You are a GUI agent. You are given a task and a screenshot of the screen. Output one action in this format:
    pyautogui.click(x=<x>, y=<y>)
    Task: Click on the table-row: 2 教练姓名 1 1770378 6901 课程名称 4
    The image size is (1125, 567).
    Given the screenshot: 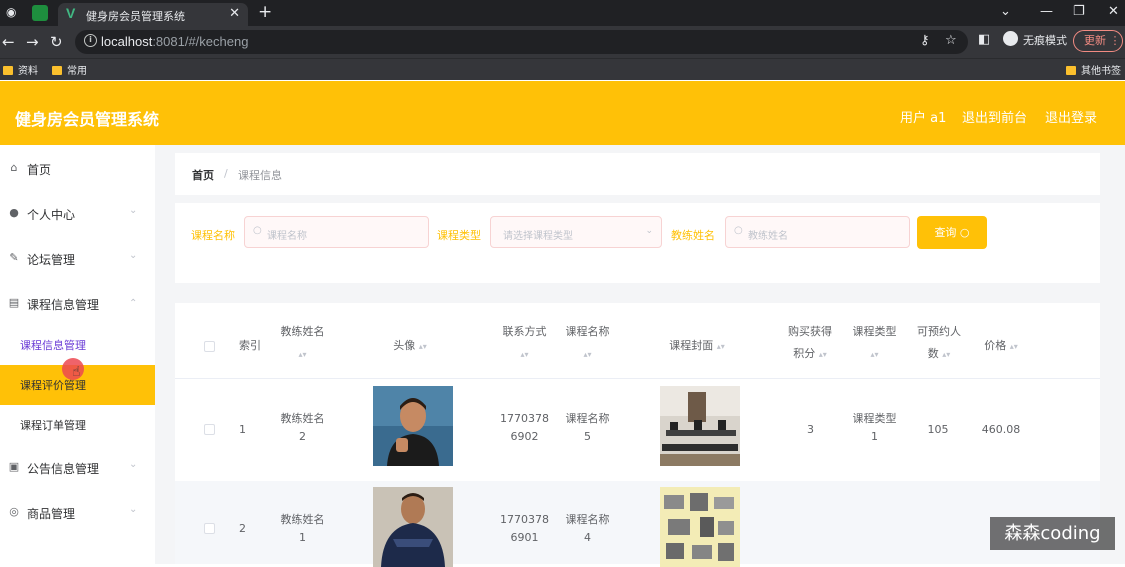 What is the action you would take?
    pyautogui.click(x=637, y=524)
    